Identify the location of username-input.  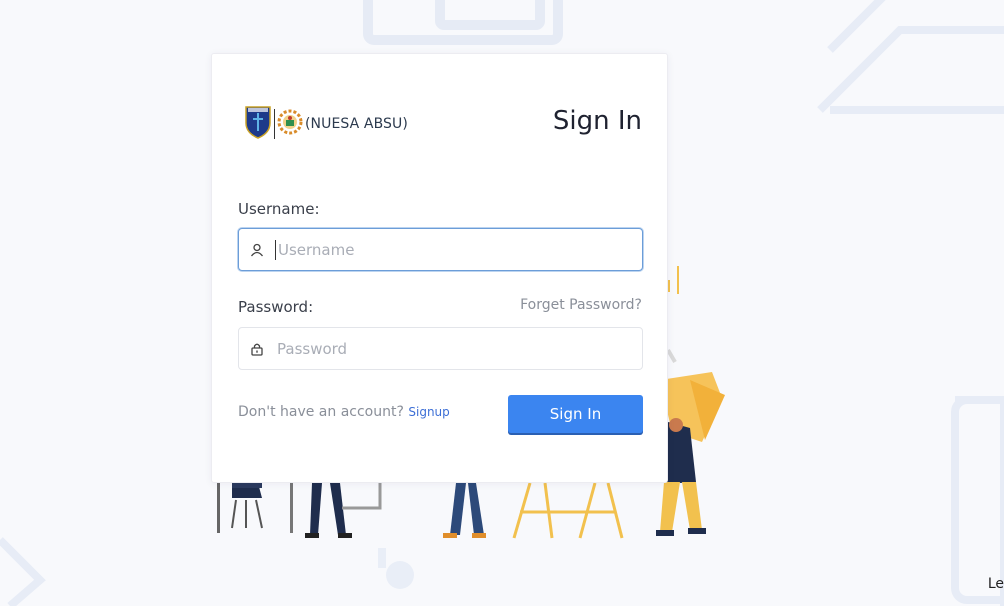
(459, 249).